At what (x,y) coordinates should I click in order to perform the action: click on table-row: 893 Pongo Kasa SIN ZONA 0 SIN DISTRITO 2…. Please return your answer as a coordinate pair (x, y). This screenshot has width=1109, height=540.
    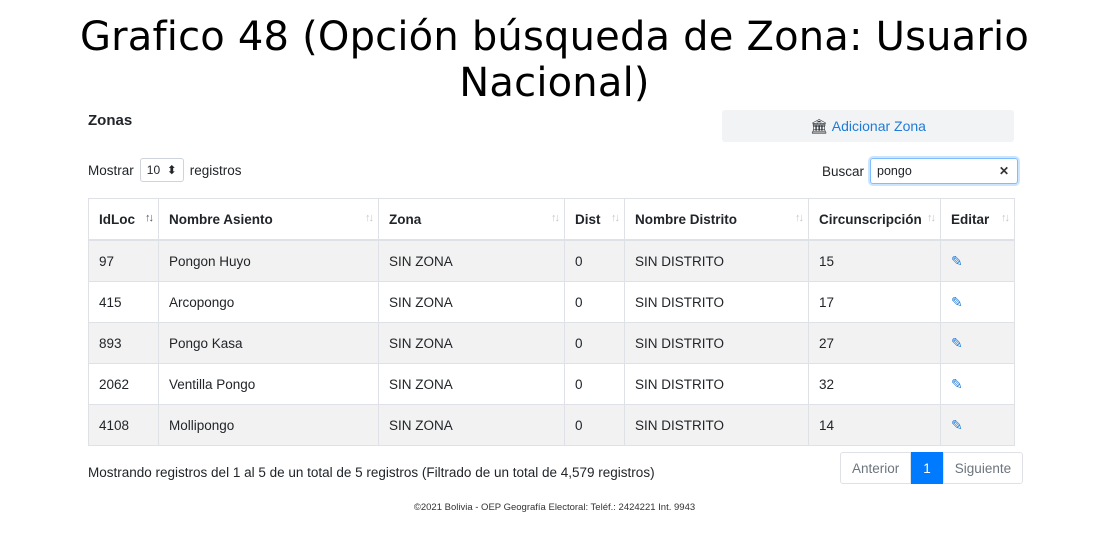
    Looking at the image, I should click on (551, 343).